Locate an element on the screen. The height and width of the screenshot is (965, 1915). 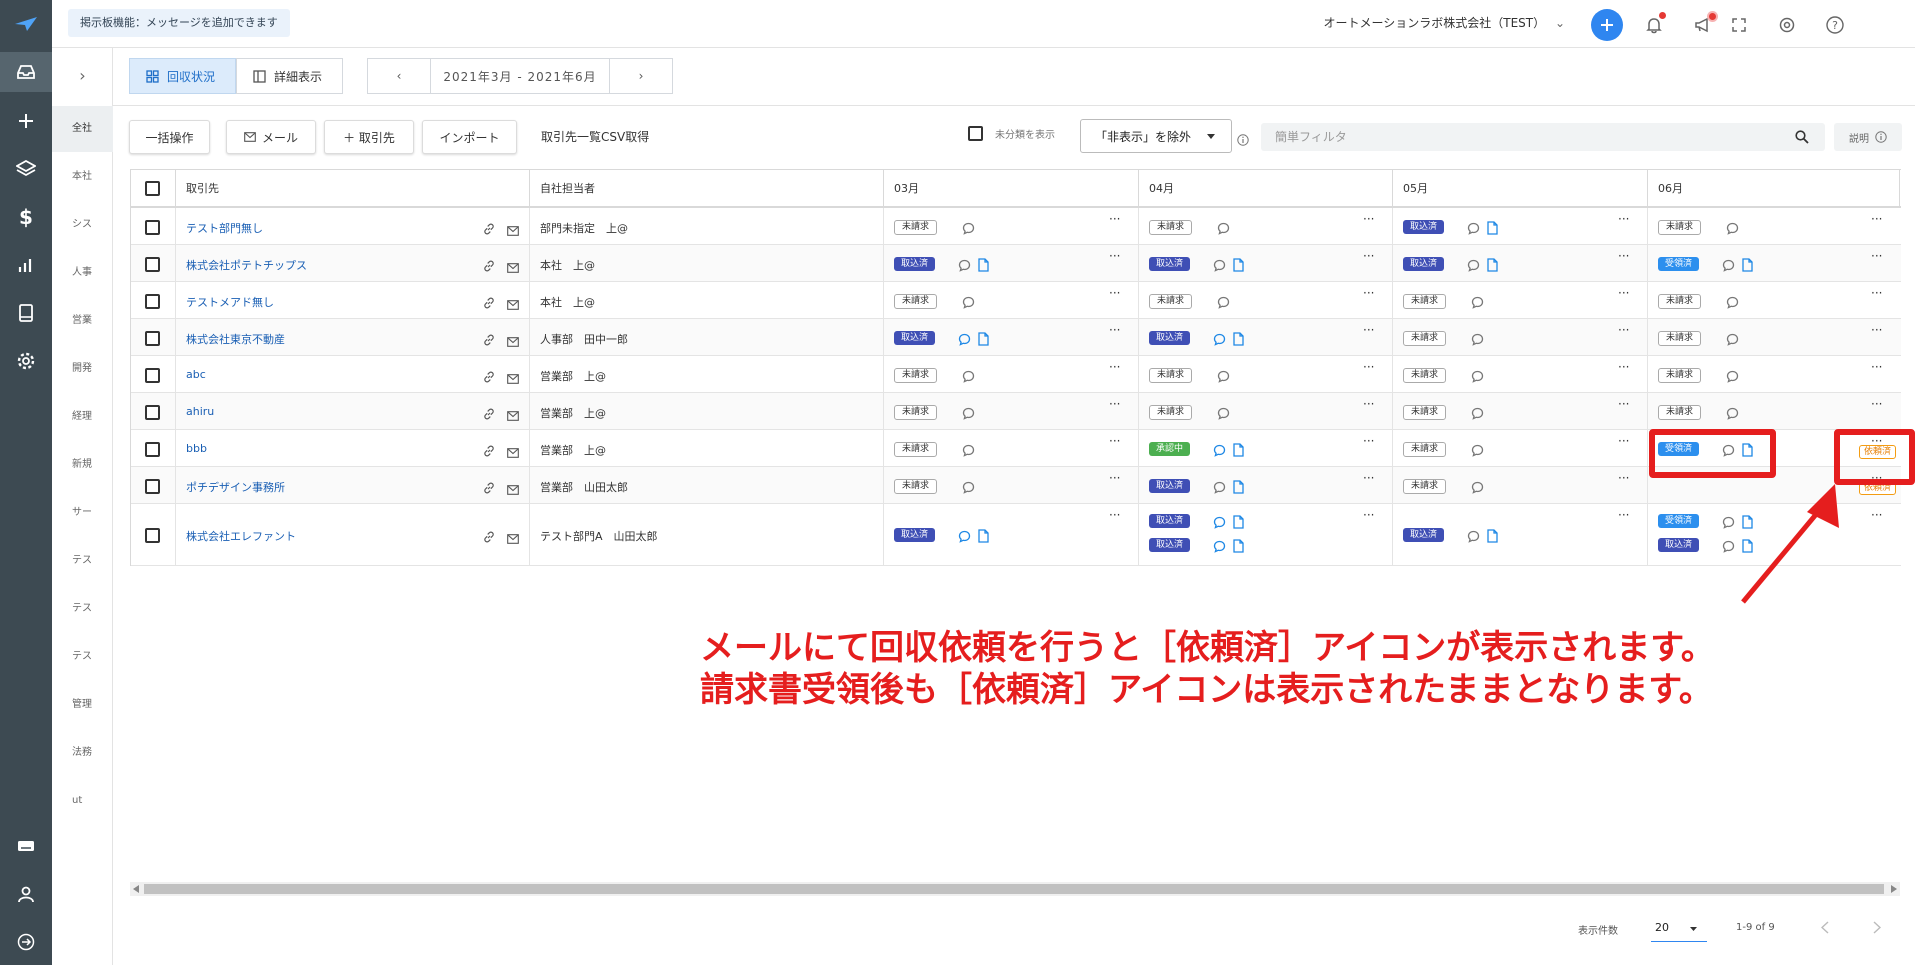
dept-item: 全社 is located at coordinates (82, 129).